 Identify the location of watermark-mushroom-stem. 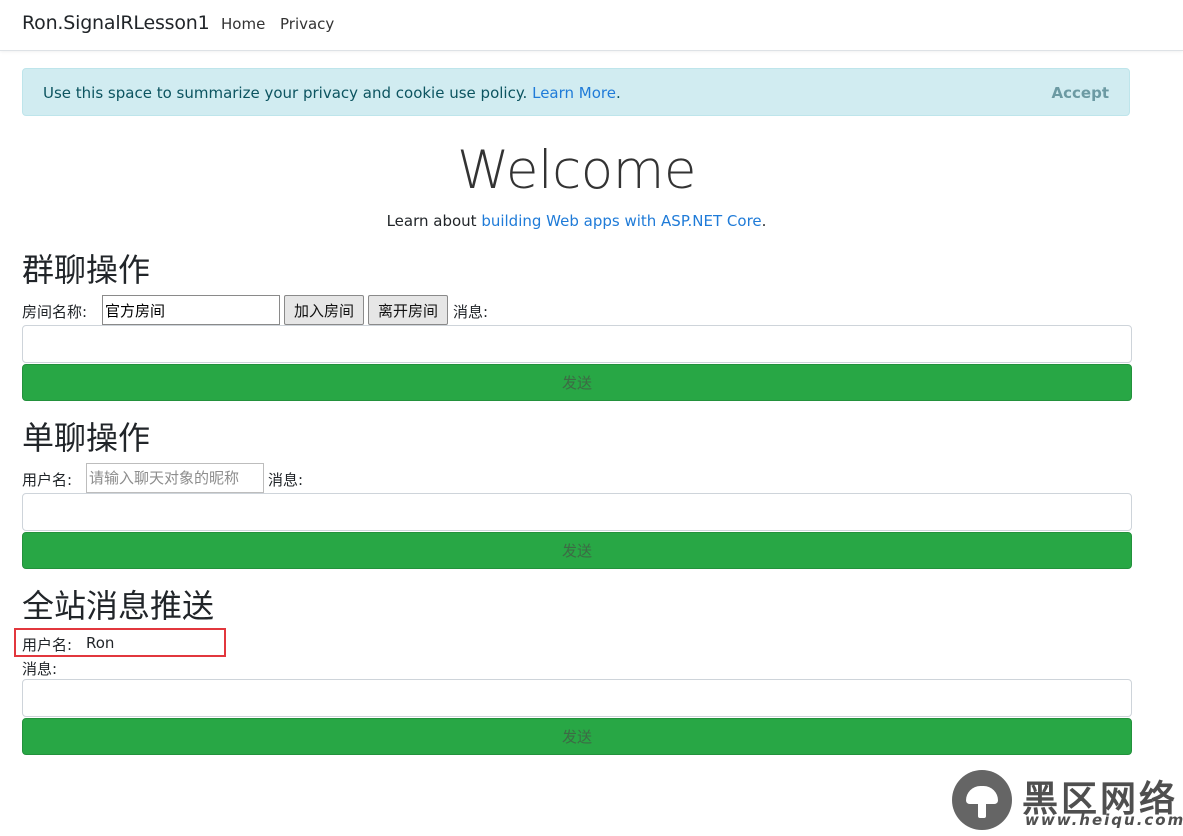
(982, 810).